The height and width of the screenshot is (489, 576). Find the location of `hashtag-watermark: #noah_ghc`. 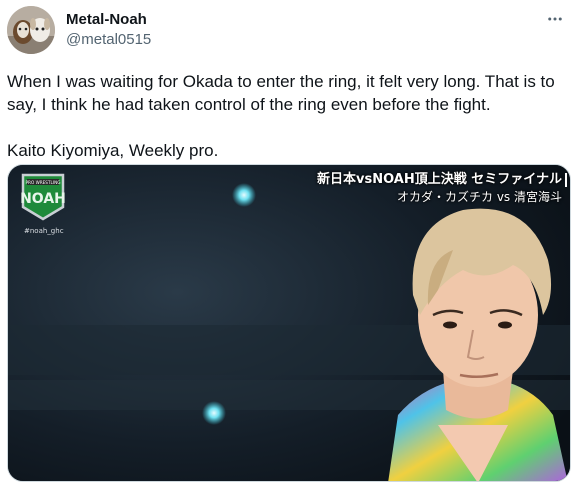

hashtag-watermark: #noah_ghc is located at coordinates (44, 231).